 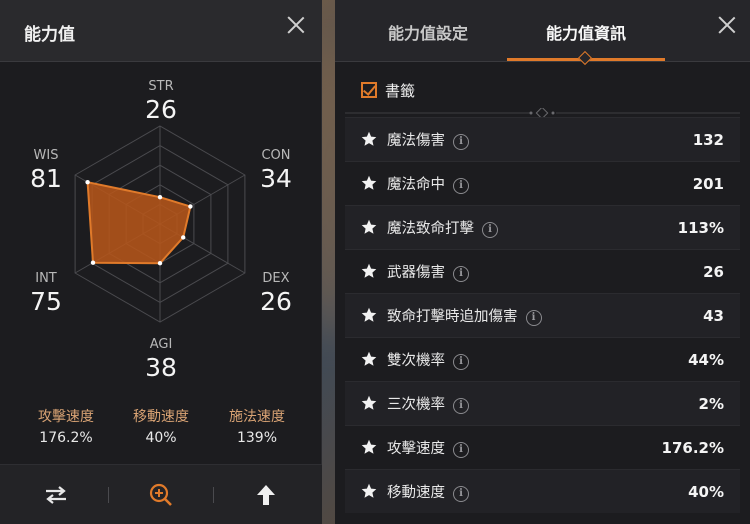 What do you see at coordinates (542, 139) in the screenshot?
I see `stat-row: 魔法傷害 i 132` at bounding box center [542, 139].